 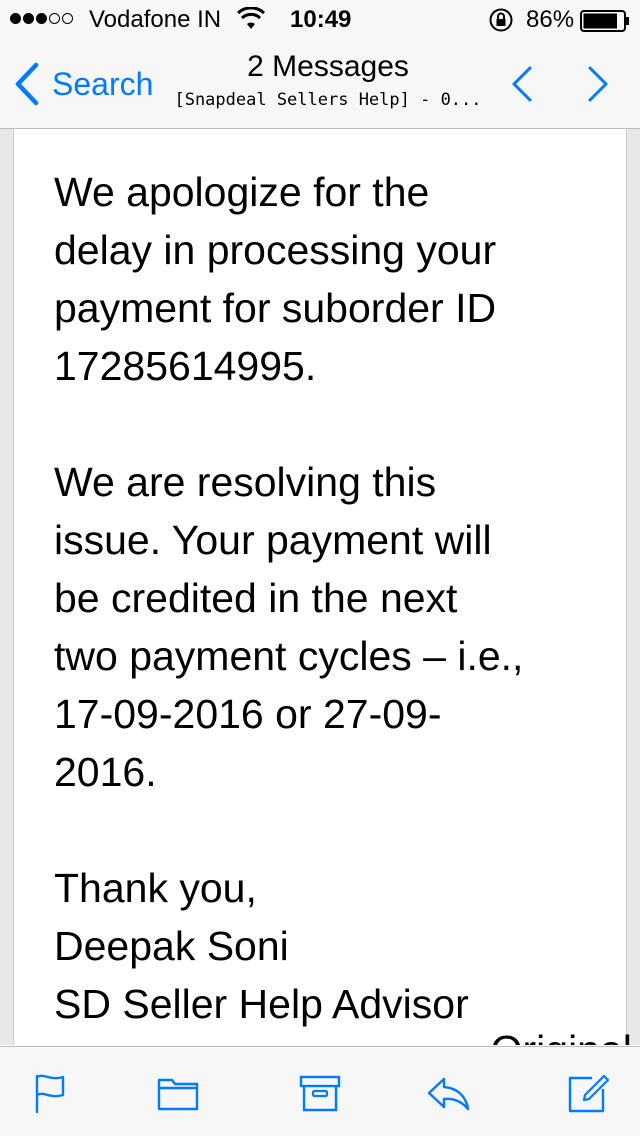 What do you see at coordinates (178, 1093) in the screenshot?
I see `folder-icon` at bounding box center [178, 1093].